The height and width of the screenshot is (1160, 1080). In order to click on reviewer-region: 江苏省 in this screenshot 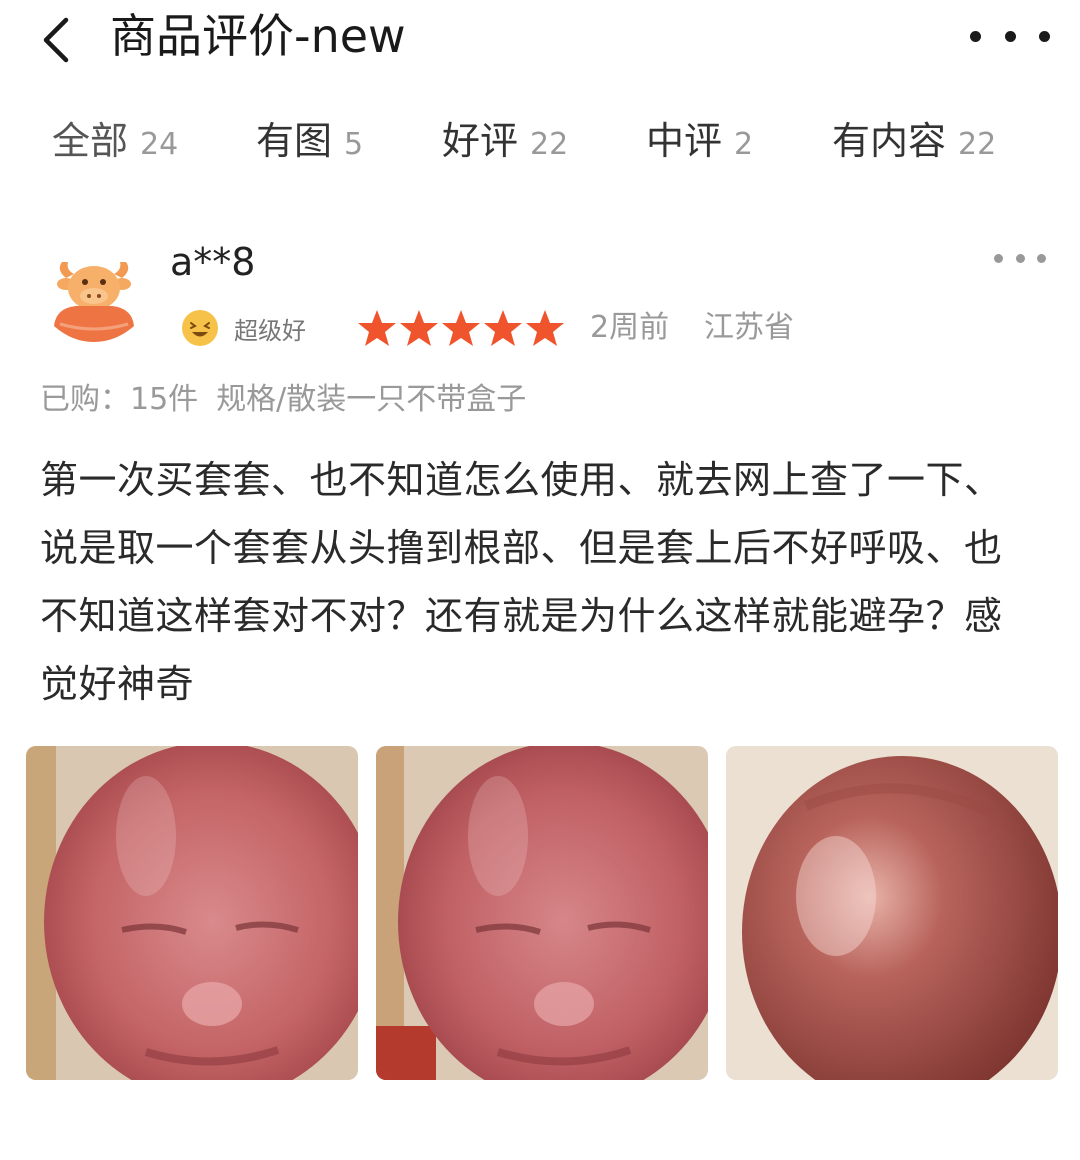, I will do `click(749, 327)`.